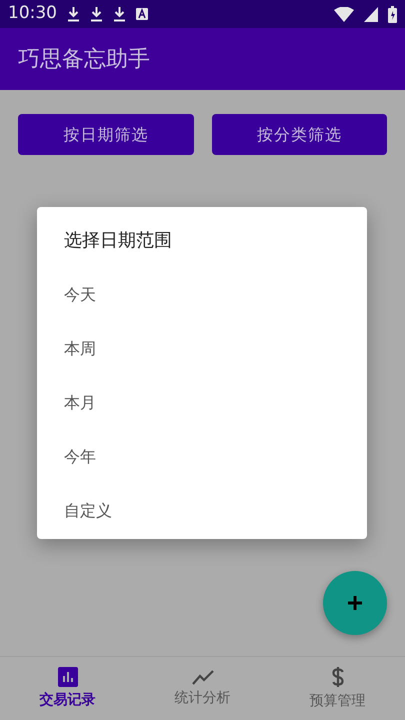 The height and width of the screenshot is (720, 405). I want to click on menu-option: 今年, so click(80, 457).